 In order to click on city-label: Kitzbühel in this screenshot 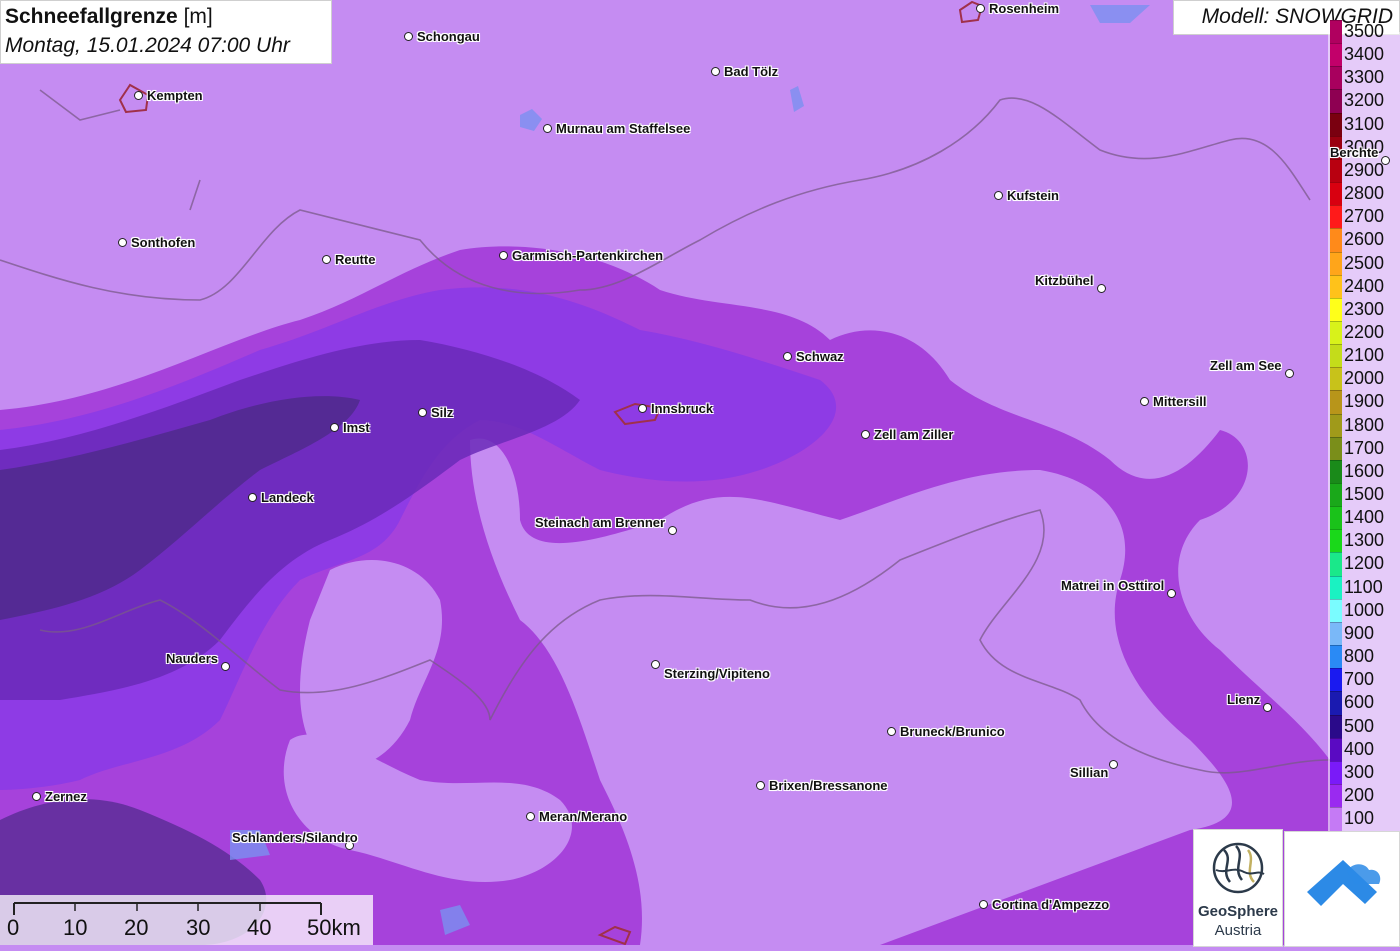, I will do `click(1064, 280)`.